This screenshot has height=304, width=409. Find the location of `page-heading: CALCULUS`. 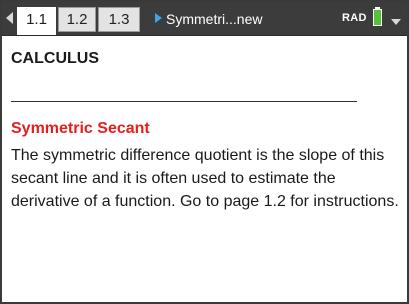

page-heading: CALCULUS is located at coordinates (55, 58).